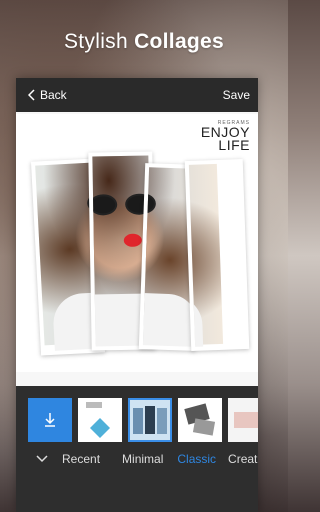 Image resolution: width=320 pixels, height=512 pixels. Describe the element at coordinates (53, 95) in the screenshot. I see `back-label: Back` at that location.